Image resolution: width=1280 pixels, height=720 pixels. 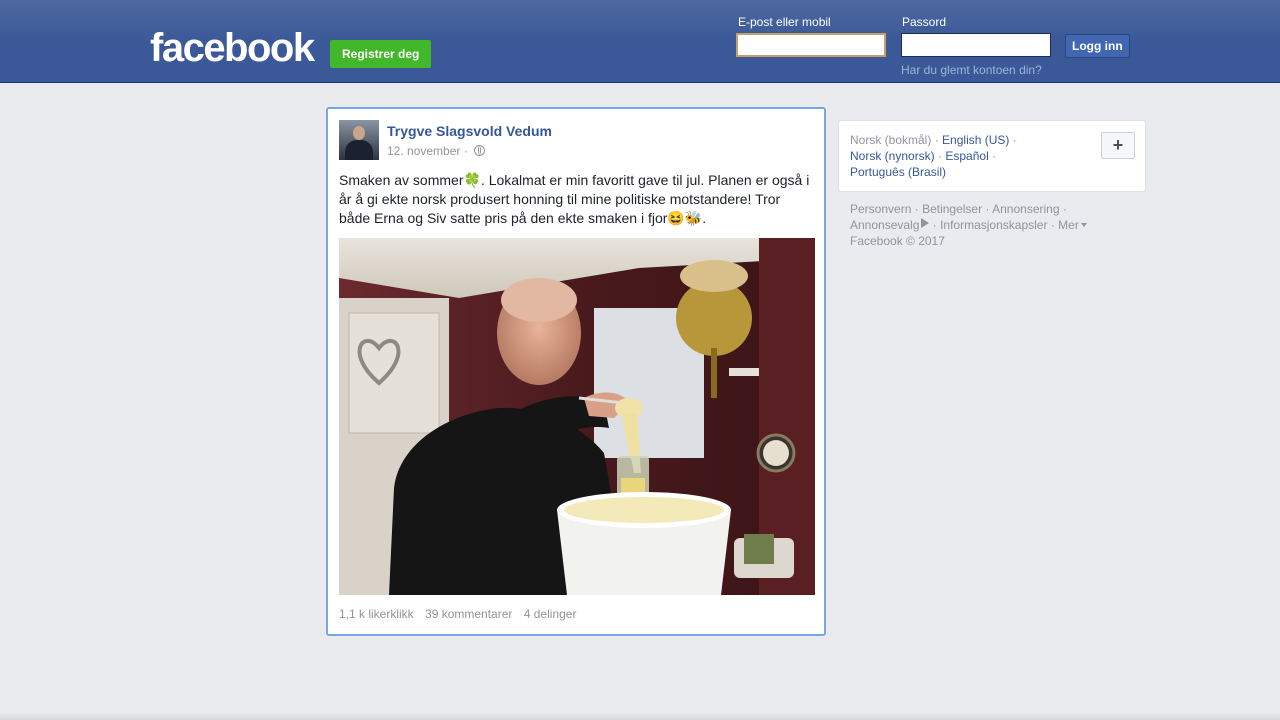 I want to click on more-languages-button: +, so click(x=1118, y=145).